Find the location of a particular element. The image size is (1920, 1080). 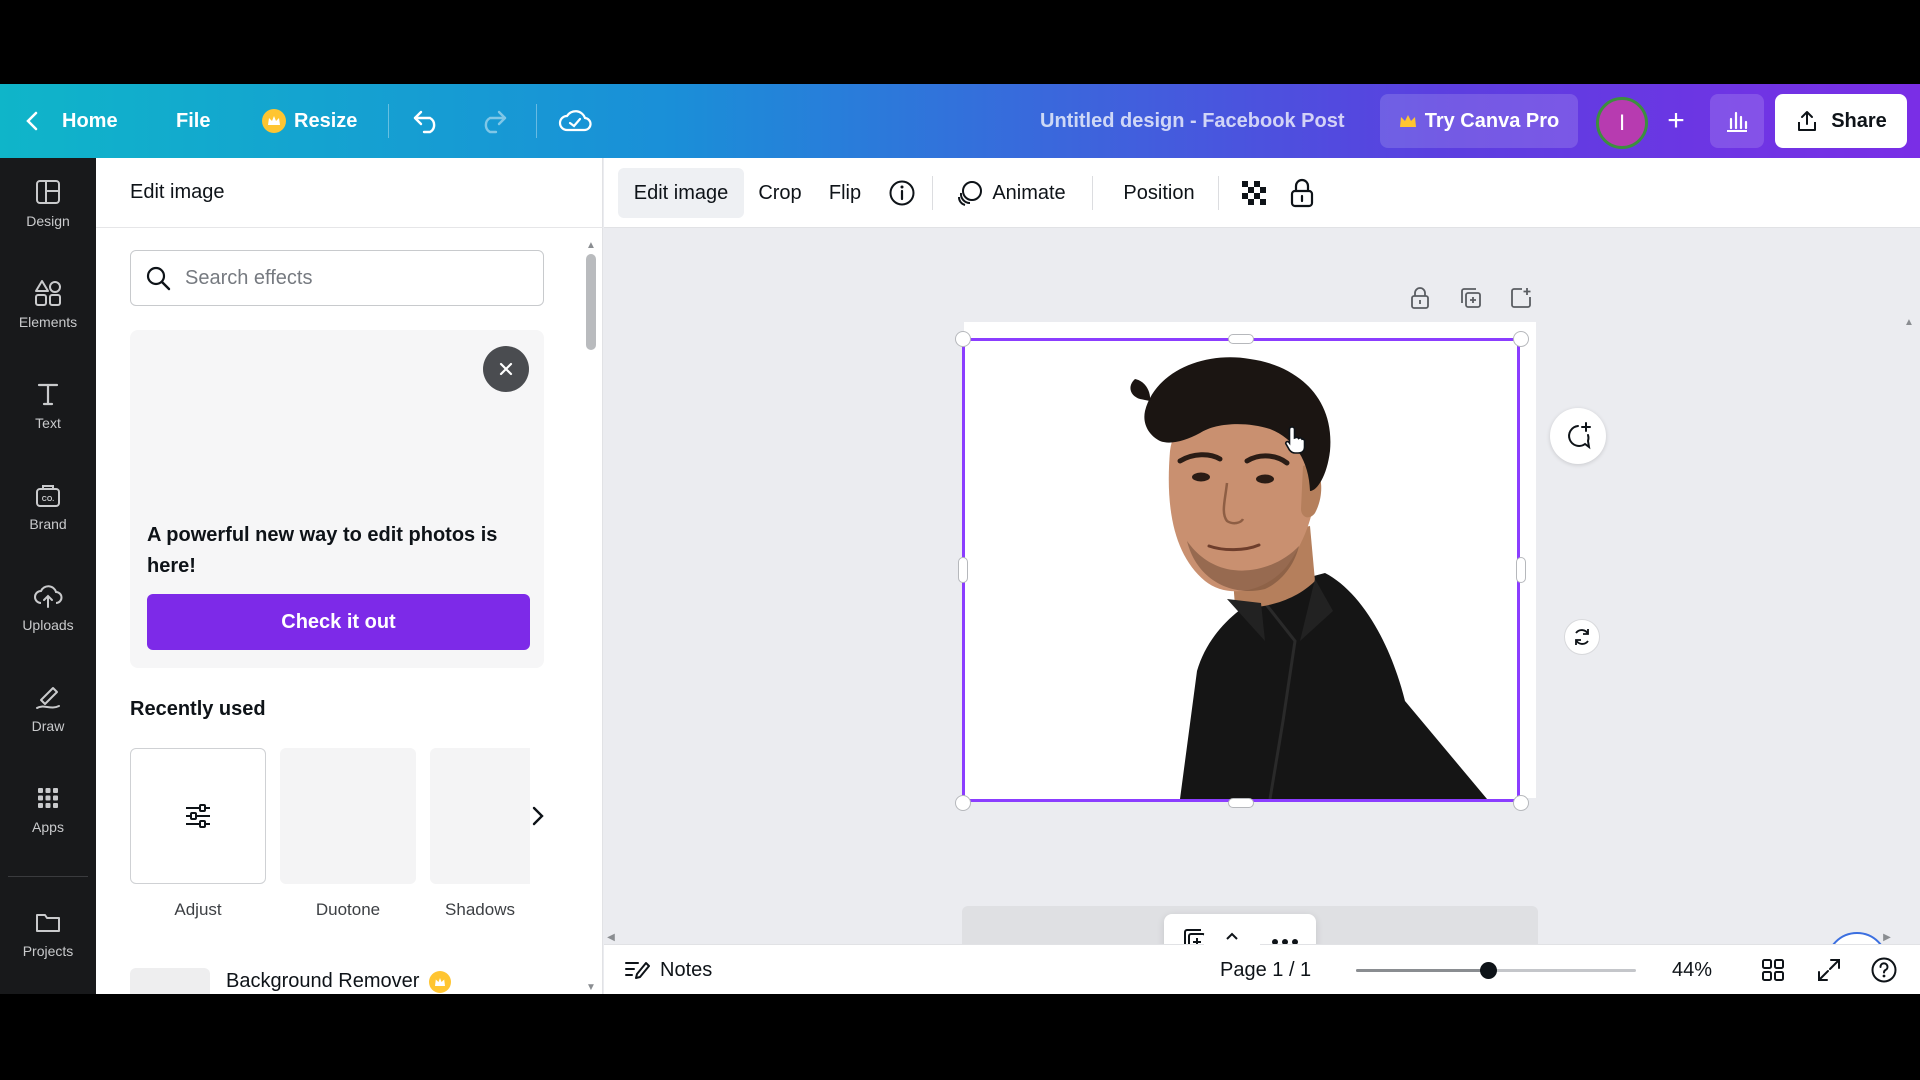

bottom-bar: Notes Page 1 / 1 44% is located at coordinates (1262, 960).